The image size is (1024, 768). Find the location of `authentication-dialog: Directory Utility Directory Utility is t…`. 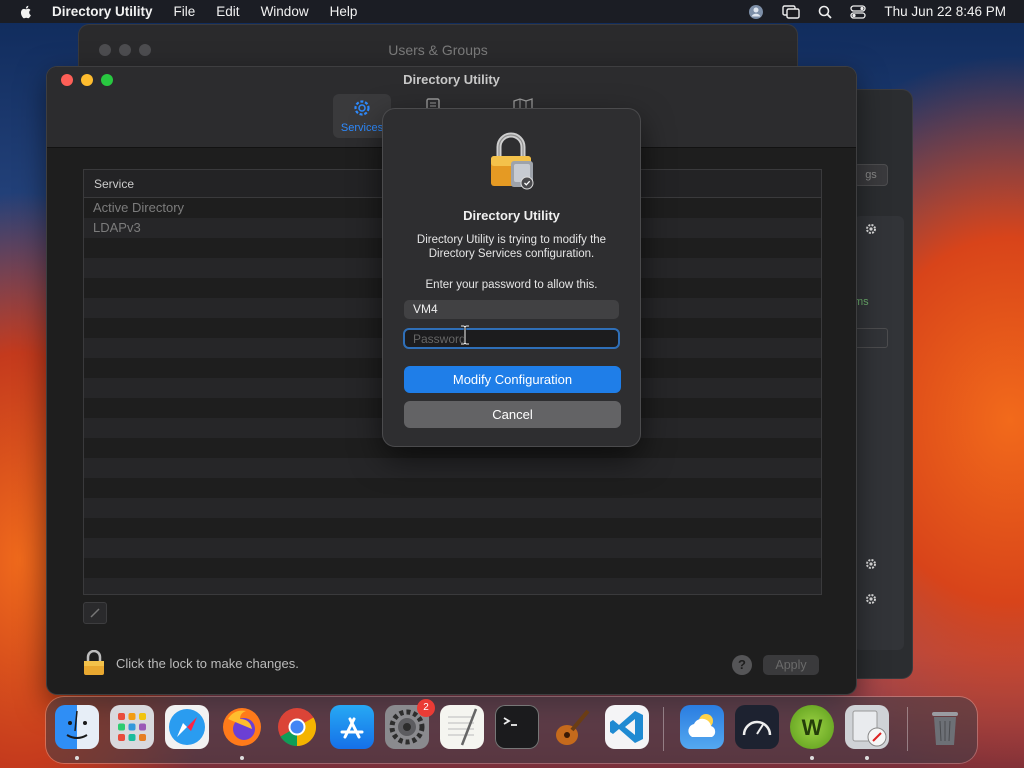

authentication-dialog: Directory Utility Directory Utility is t… is located at coordinates (511, 277).